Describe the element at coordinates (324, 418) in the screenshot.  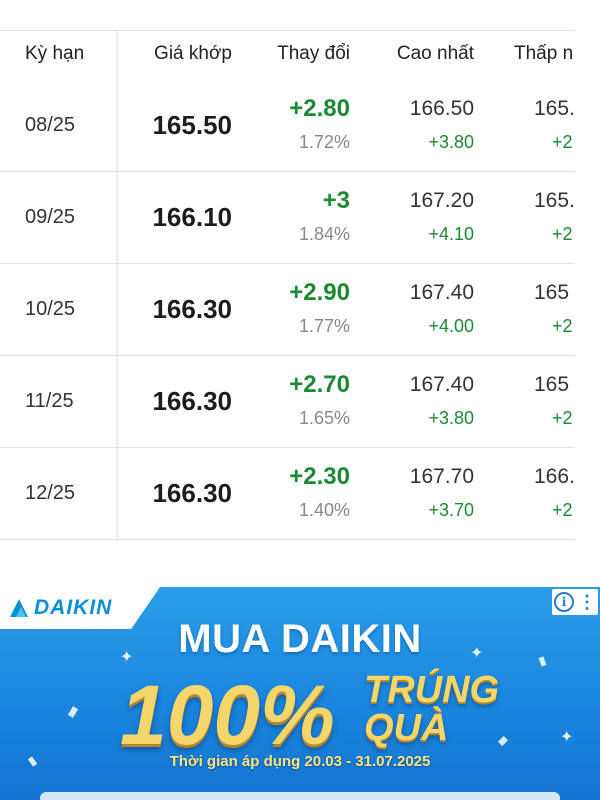
I see `change-percent: 1.65%` at that location.